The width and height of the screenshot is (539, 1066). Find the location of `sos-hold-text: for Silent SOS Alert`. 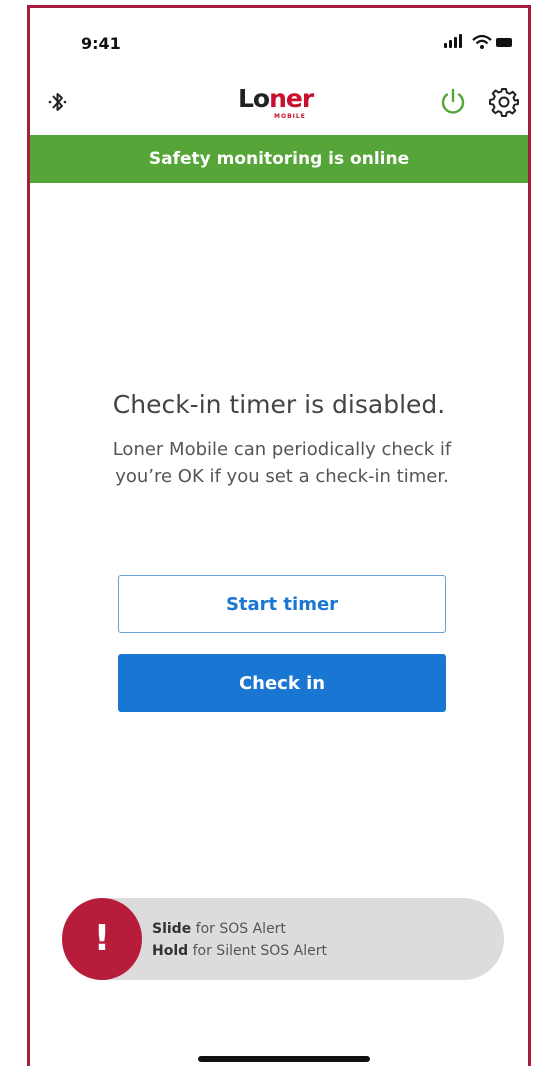

sos-hold-text: for Silent SOS Alert is located at coordinates (257, 951).